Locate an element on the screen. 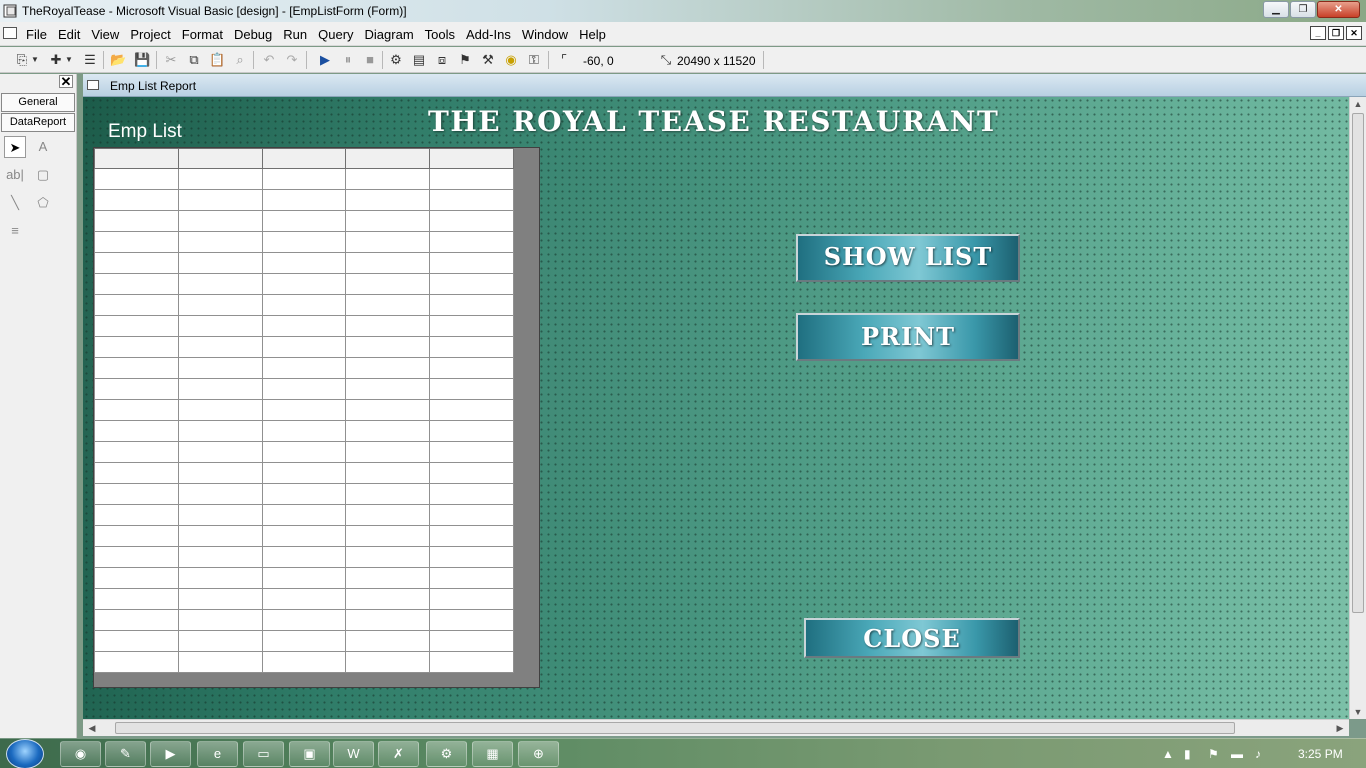  paint-palette-icon: ▦ is located at coordinates (492, 754).